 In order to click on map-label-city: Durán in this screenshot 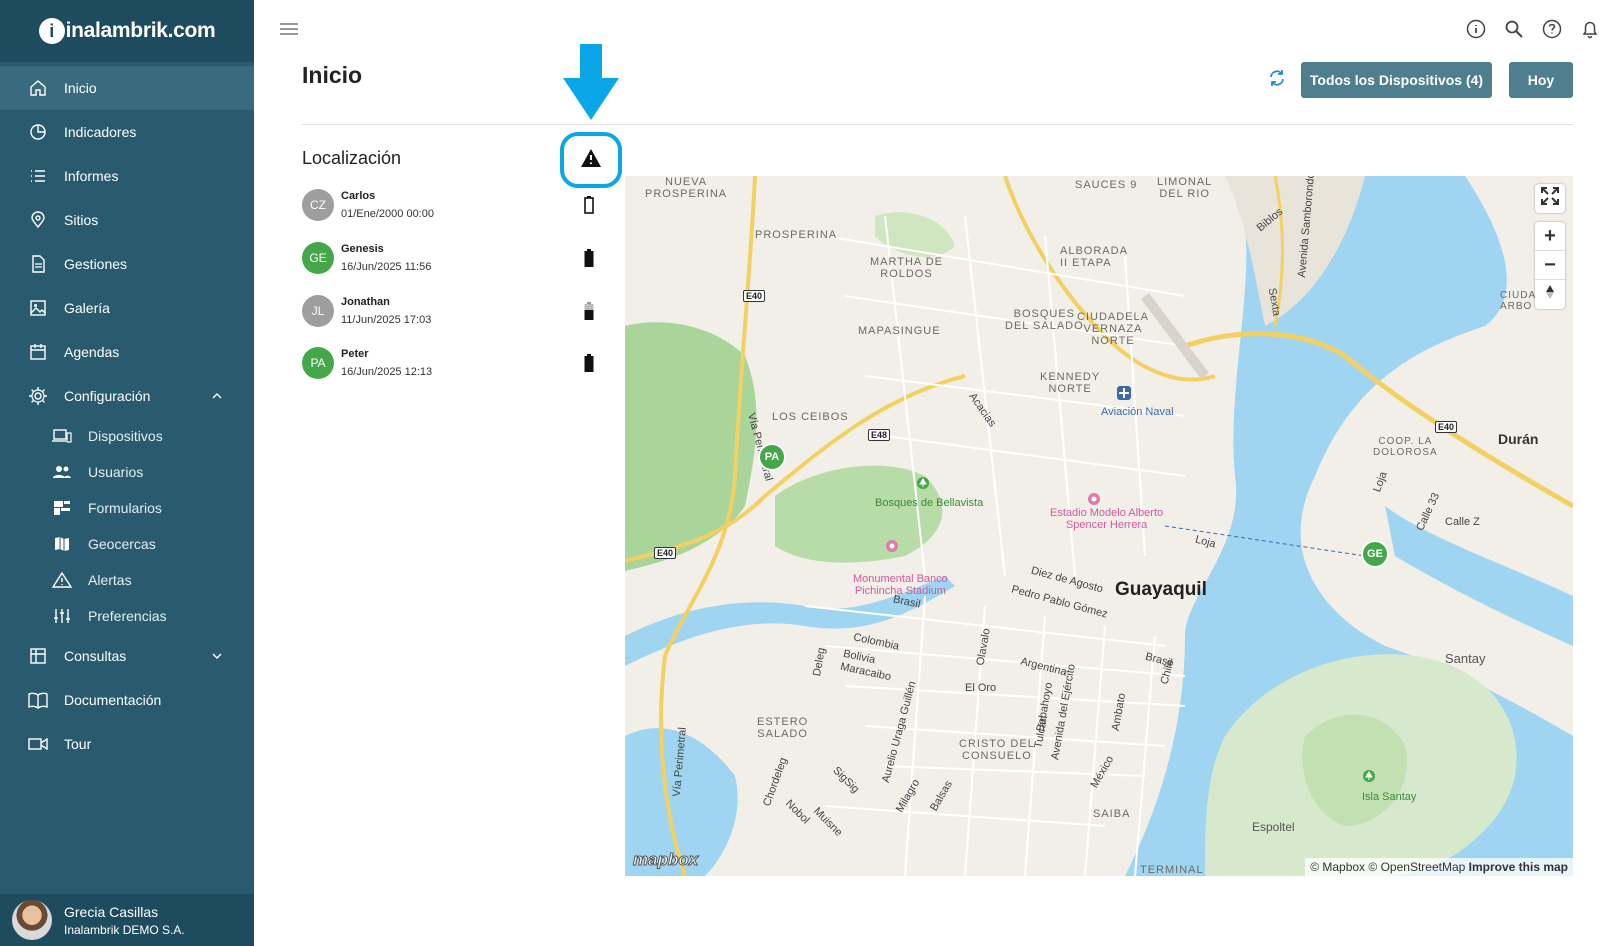, I will do `click(1518, 439)`.